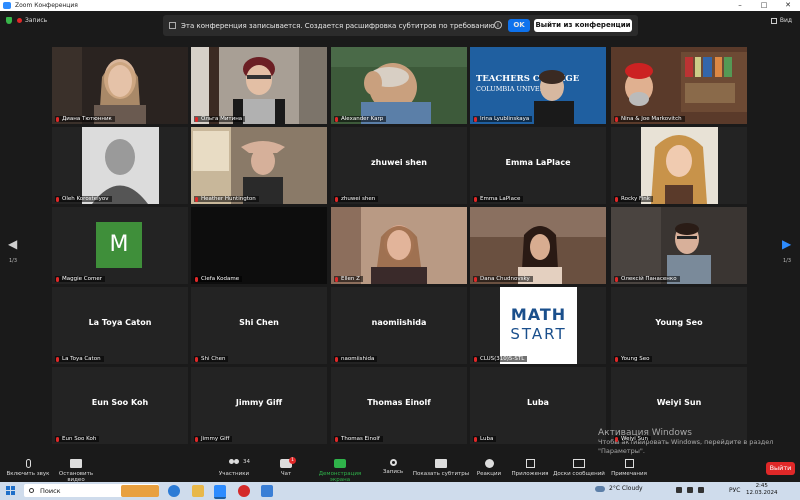 The image size is (800, 500). I want to click on participant-name-label: Emma LaPlace, so click(498, 199).